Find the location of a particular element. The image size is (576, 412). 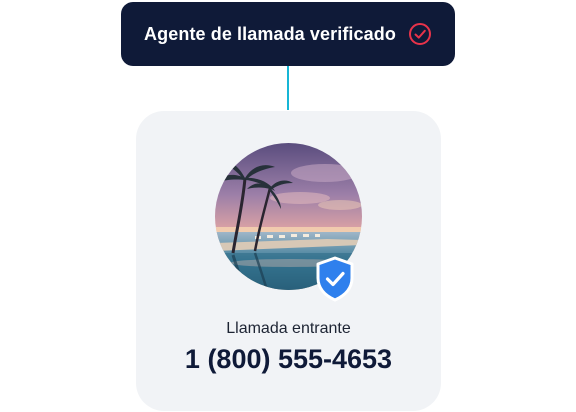

connector-line is located at coordinates (288, 88).